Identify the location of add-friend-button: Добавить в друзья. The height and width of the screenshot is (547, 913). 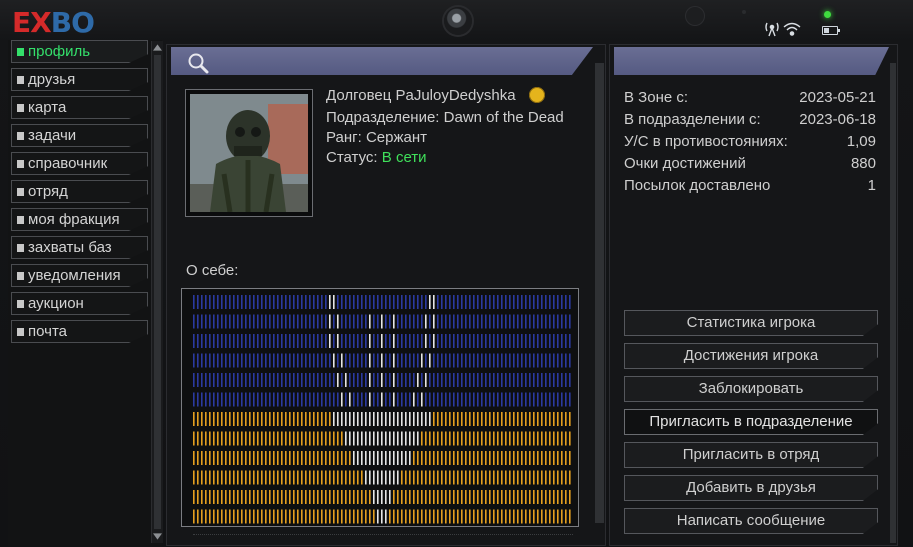
(751, 488).